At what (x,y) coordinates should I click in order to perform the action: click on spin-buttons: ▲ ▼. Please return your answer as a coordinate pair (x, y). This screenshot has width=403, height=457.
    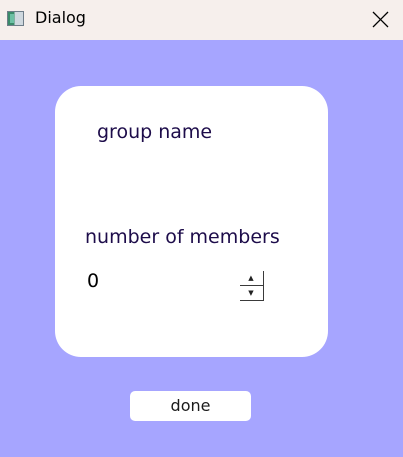
    Looking at the image, I should click on (252, 286).